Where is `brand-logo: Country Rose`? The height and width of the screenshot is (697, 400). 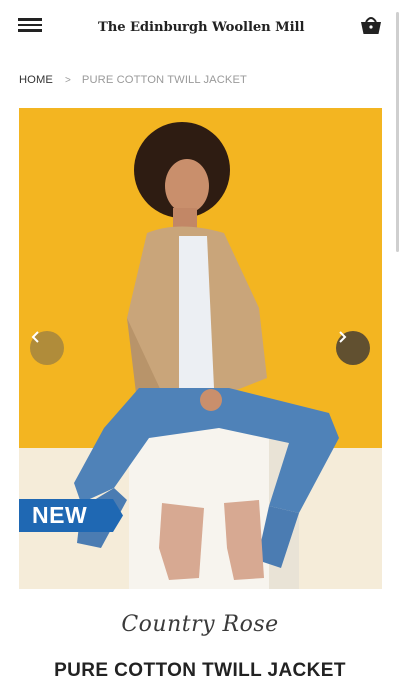
brand-logo: Country Rose is located at coordinates (200, 624).